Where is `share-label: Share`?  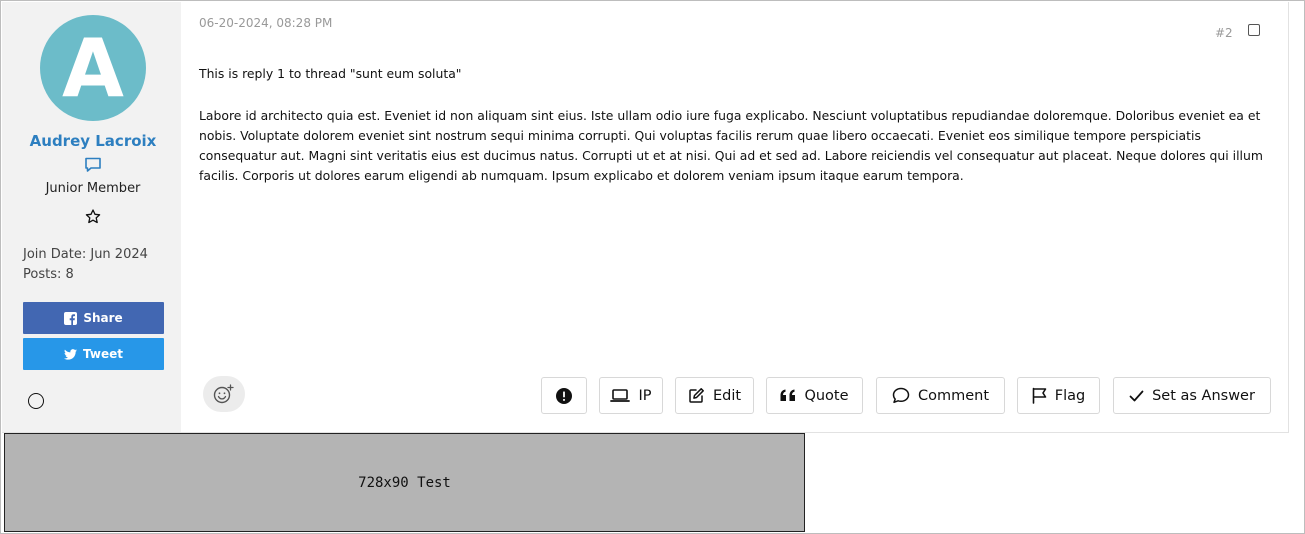
share-label: Share is located at coordinates (103, 318).